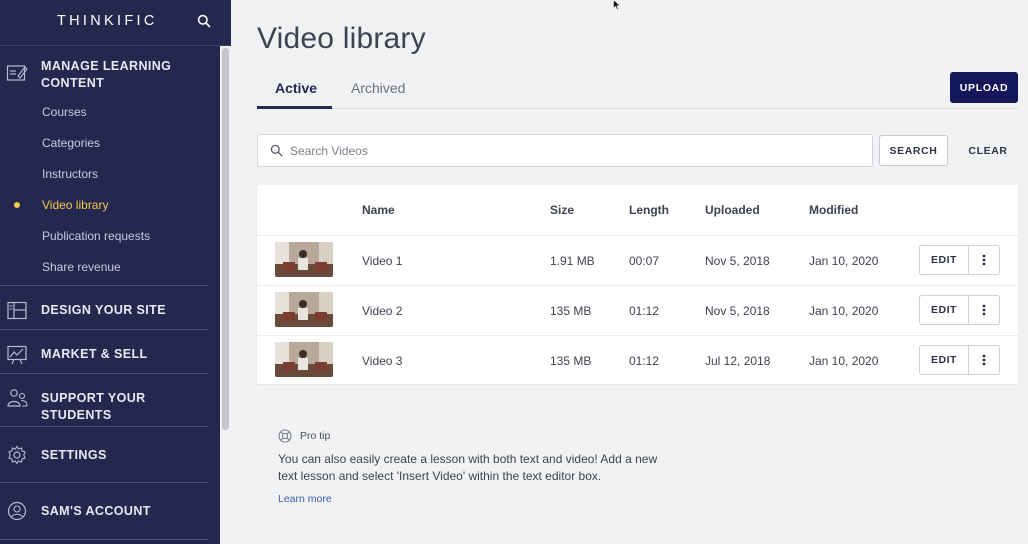 The height and width of the screenshot is (544, 1028). Describe the element at coordinates (17, 73) in the screenshot. I see `edit-content-icon` at that location.